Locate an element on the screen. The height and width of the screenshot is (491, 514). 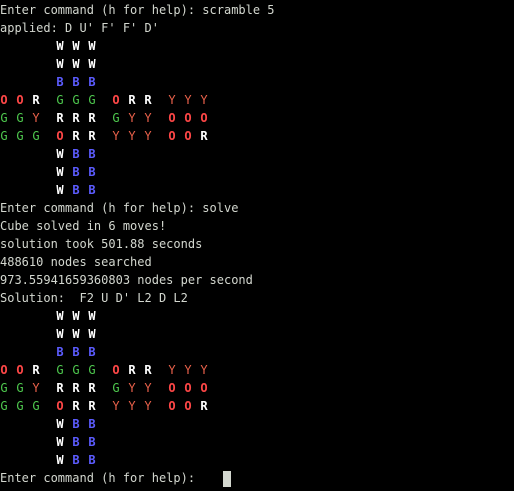
nodes-per-second-line: 973.55941659360803 nodes per second is located at coordinates (126, 280).